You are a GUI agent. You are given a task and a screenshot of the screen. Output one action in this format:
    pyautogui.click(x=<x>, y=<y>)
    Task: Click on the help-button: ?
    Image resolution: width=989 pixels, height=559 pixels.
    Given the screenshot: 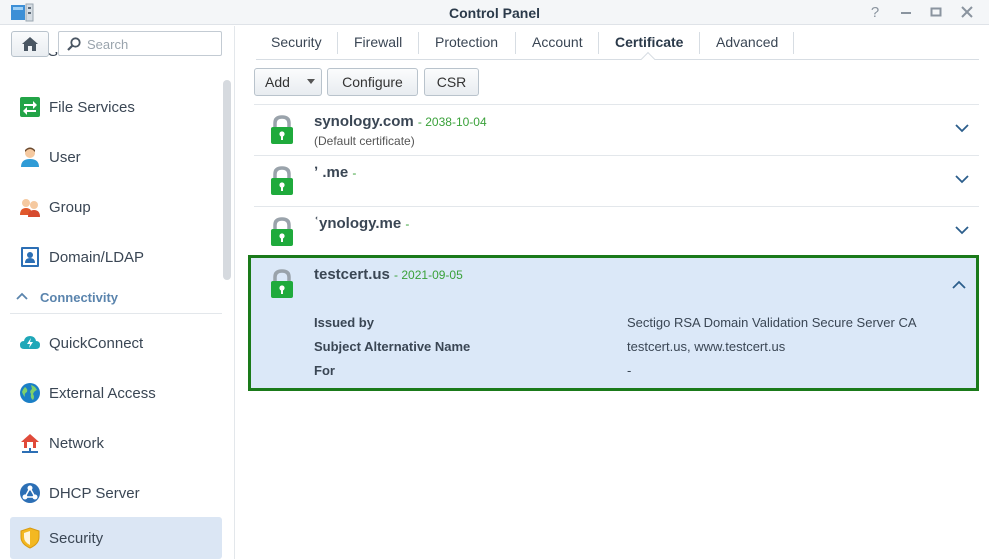 What is the action you would take?
    pyautogui.click(x=875, y=12)
    